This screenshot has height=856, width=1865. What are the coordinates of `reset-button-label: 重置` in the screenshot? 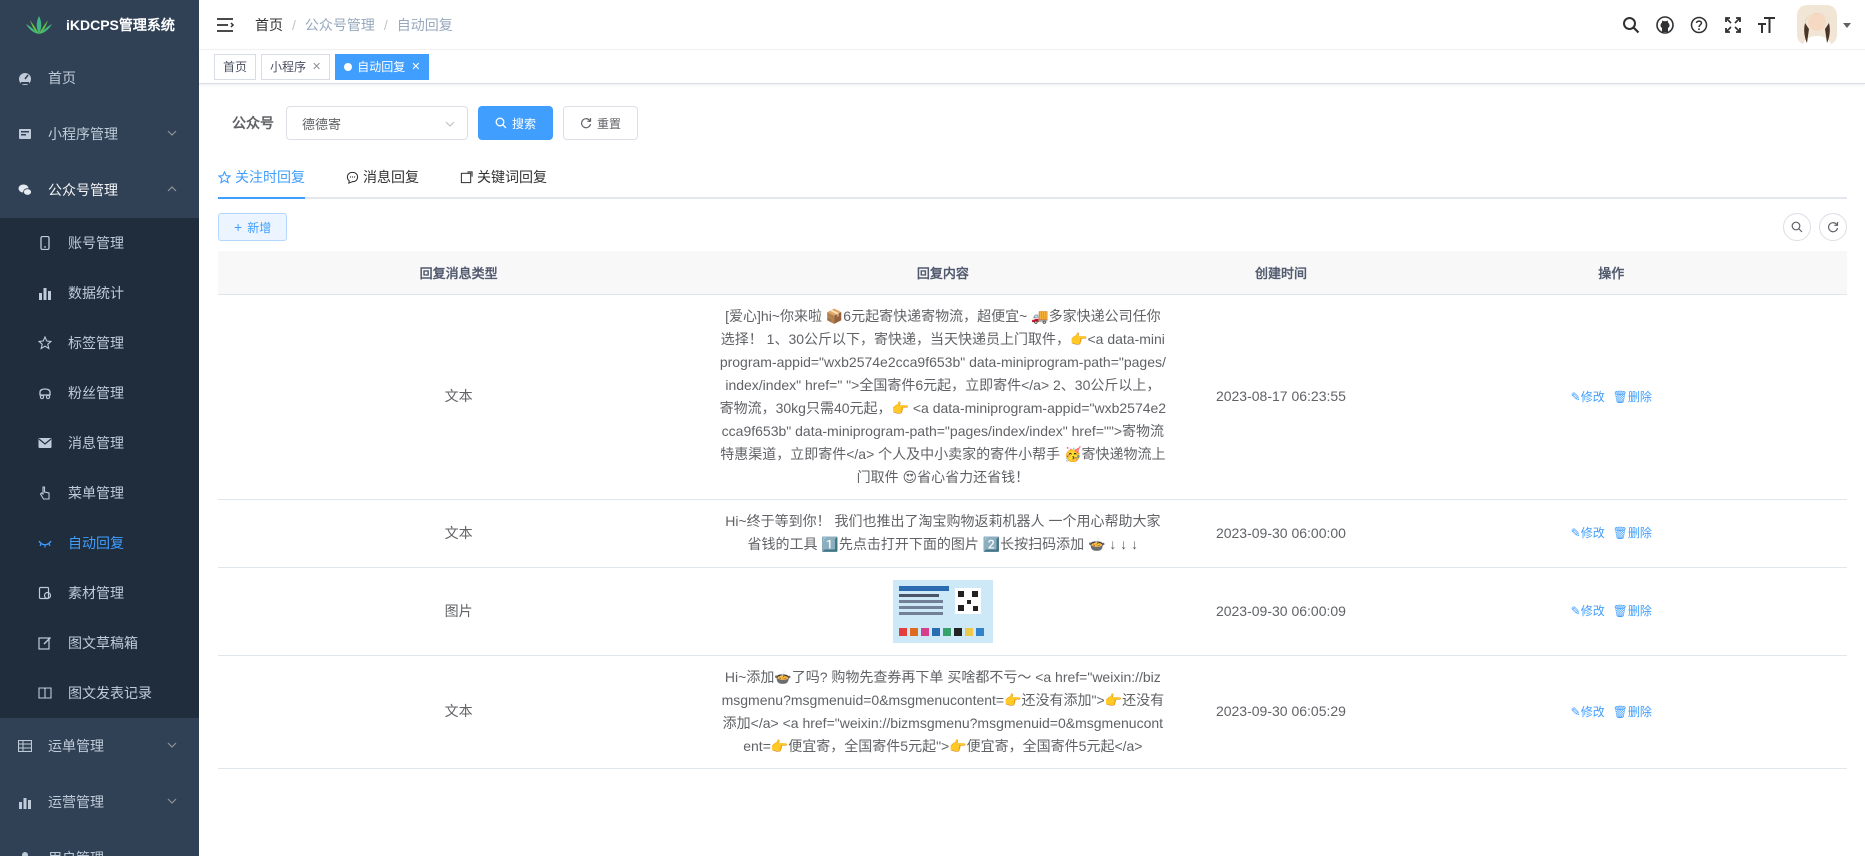 It's located at (609, 123).